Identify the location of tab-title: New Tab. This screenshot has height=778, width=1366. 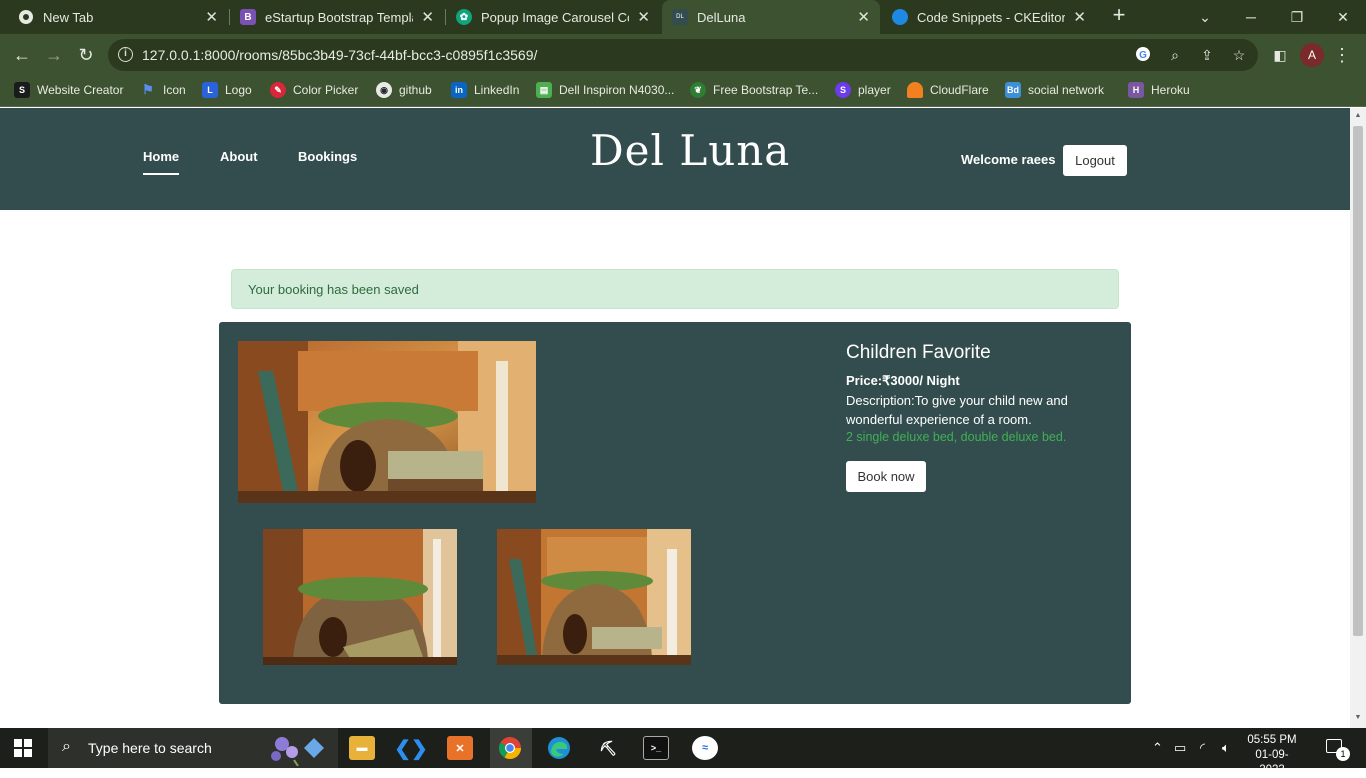
(68, 17).